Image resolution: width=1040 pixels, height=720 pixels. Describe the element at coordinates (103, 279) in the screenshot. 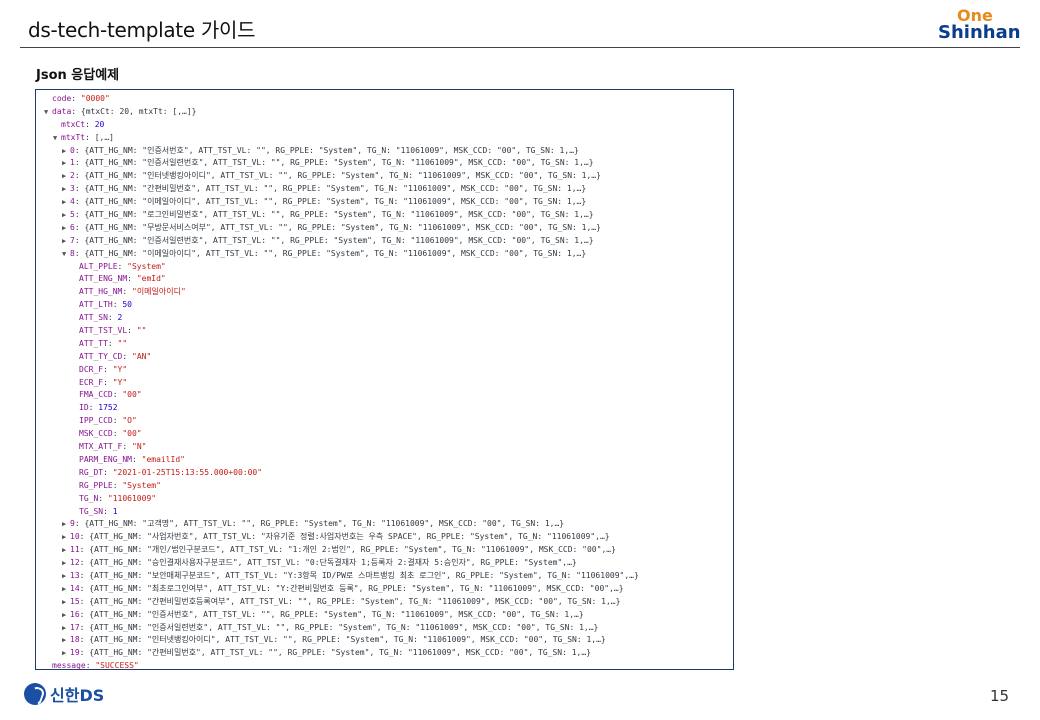

I see `json-key: ATT_ENG_NM` at that location.